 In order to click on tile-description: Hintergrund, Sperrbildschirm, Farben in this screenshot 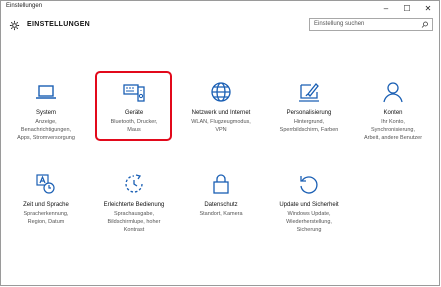, I will do `click(309, 126)`.